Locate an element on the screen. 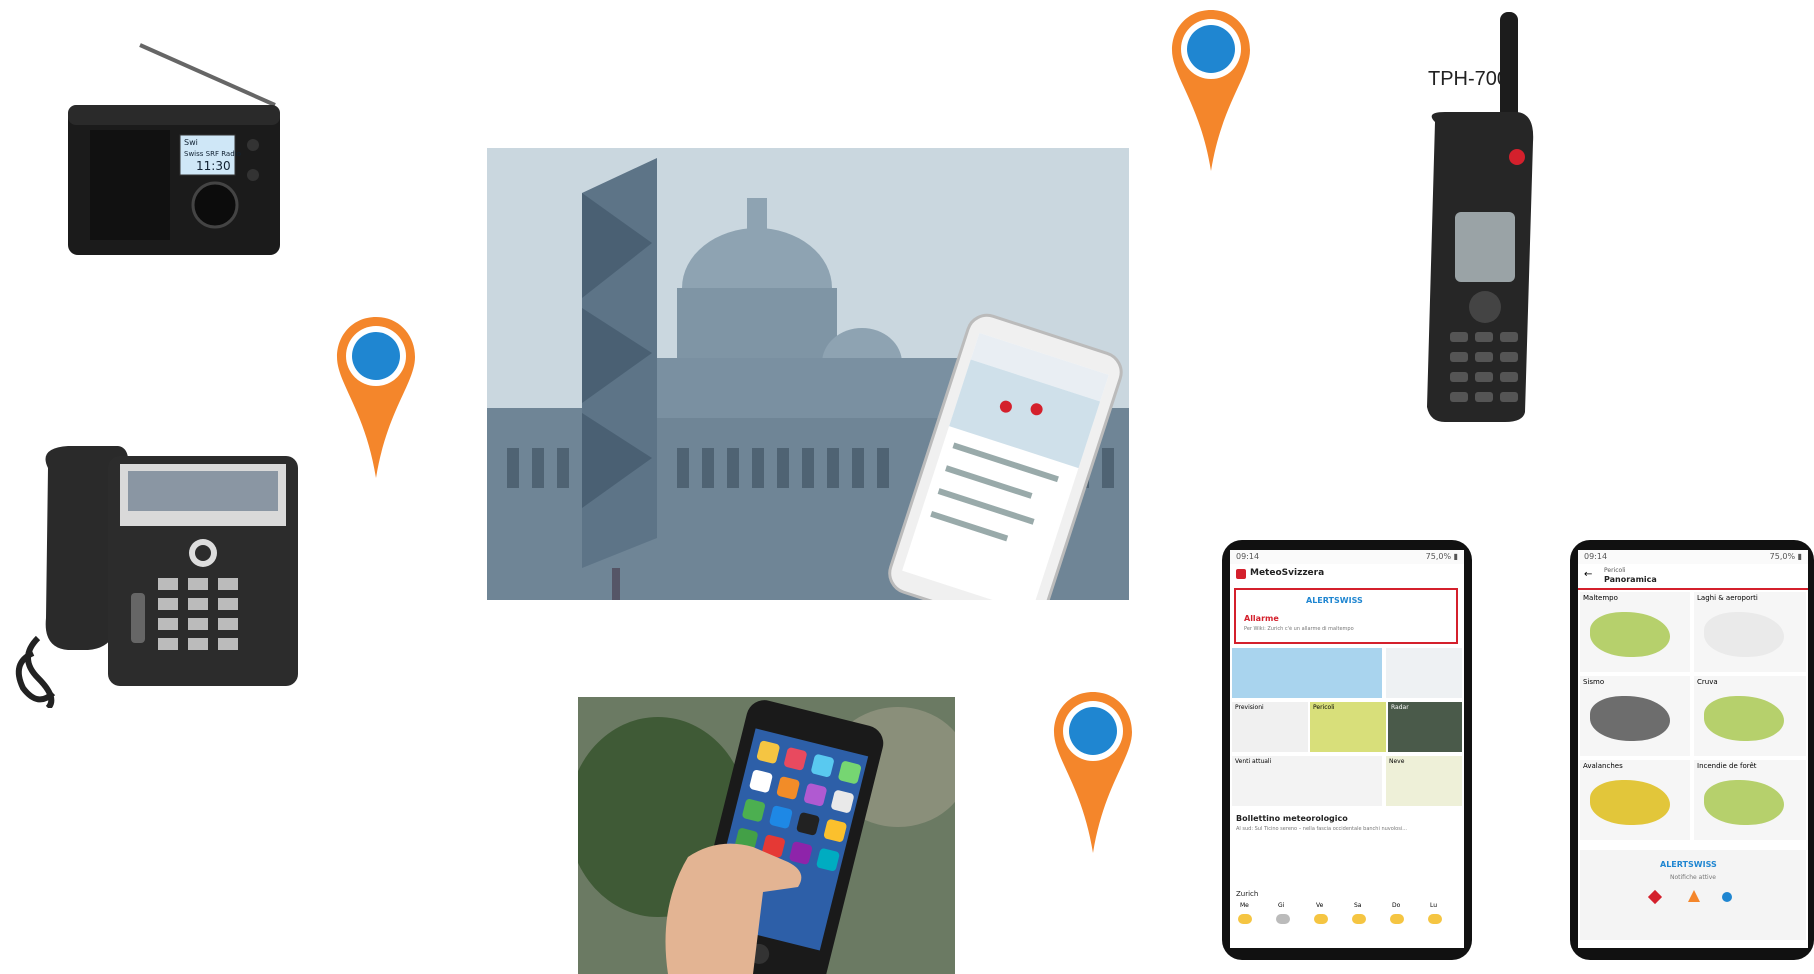  svg-text: Swiss SRF Radio is located at coordinates (212, 154).